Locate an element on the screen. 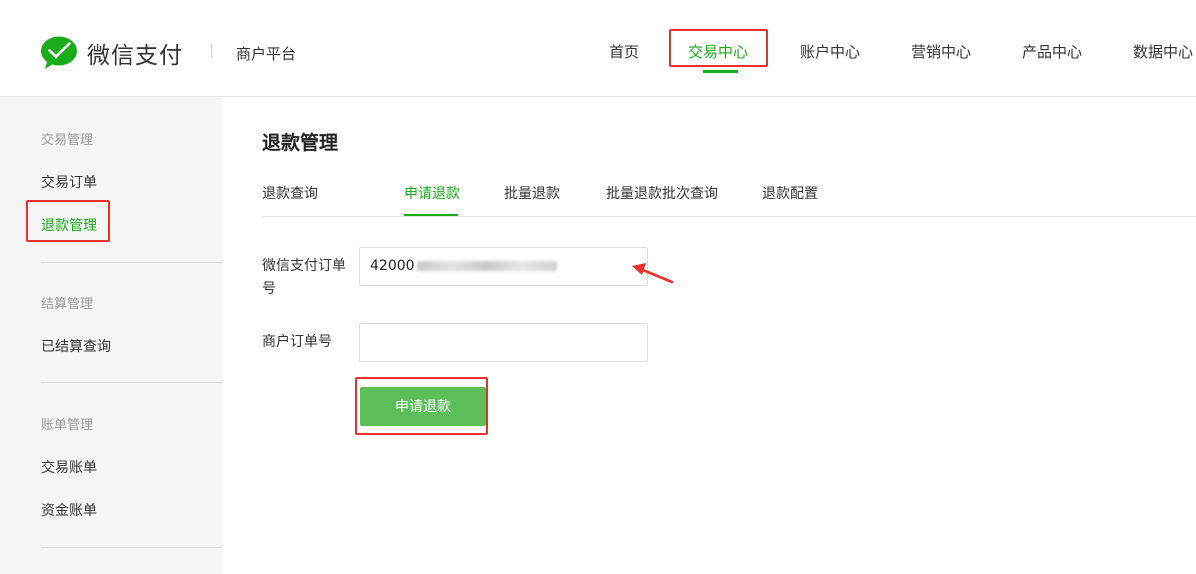  nav-home: 首页 is located at coordinates (624, 51).